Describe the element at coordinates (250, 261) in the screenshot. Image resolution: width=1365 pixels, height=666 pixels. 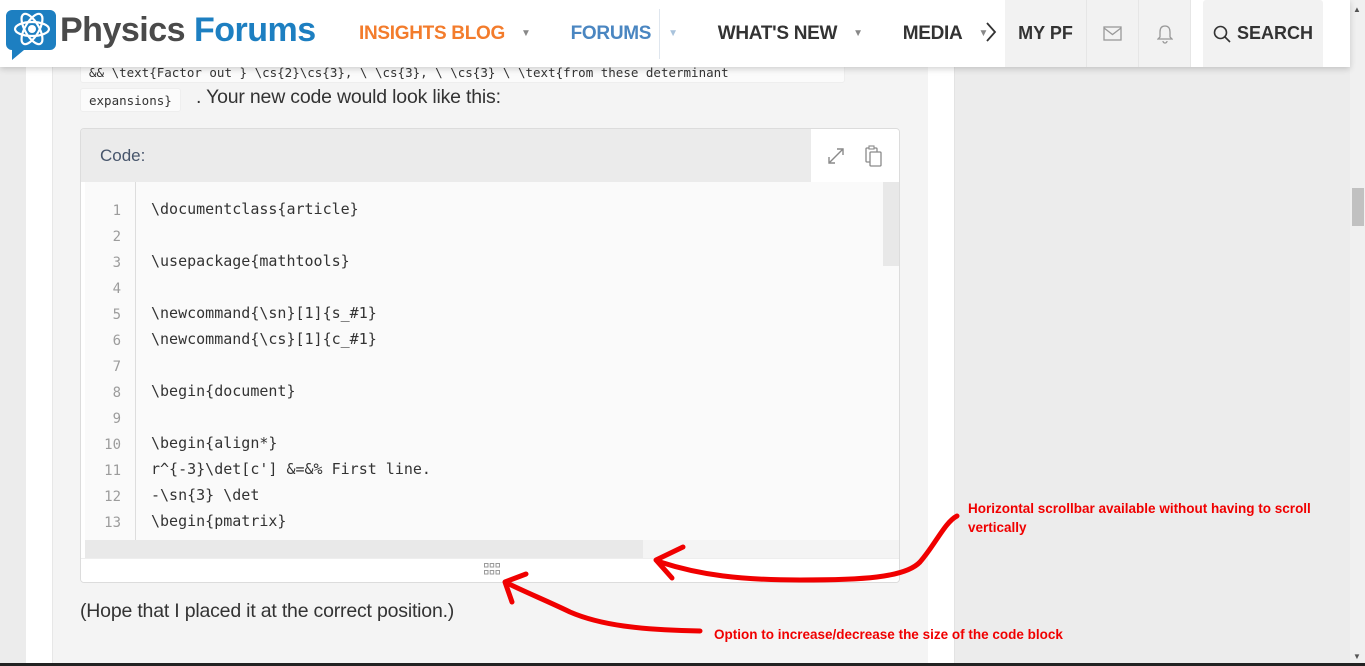
I see `code-line-text: \usepackage{mathtools}` at that location.